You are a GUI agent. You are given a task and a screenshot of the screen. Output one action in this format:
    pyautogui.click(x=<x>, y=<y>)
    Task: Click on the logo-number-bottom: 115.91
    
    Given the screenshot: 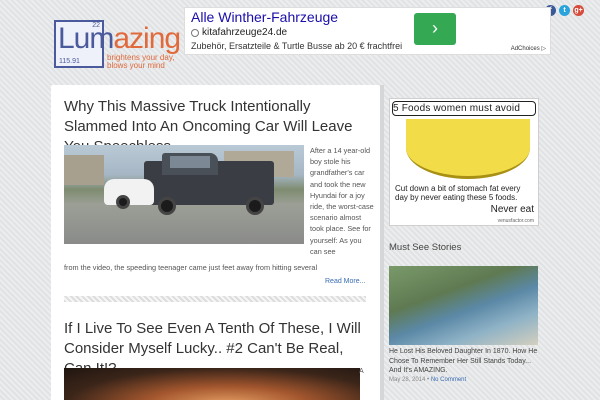 What is the action you would take?
    pyautogui.click(x=69, y=61)
    